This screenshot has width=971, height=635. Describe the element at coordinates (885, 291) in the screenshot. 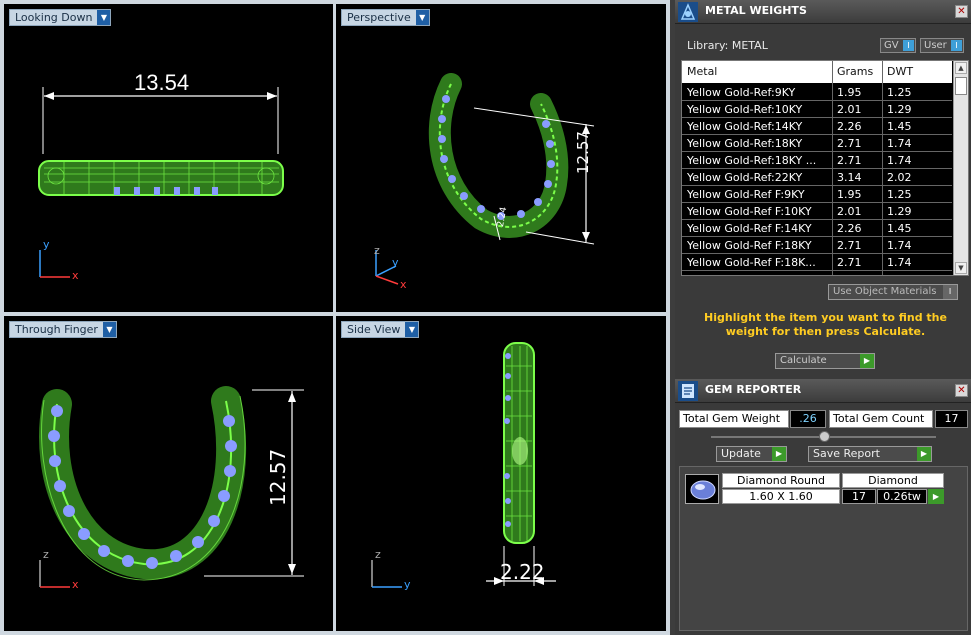

I see `use-object-materials-label: Use Object Materials` at that location.